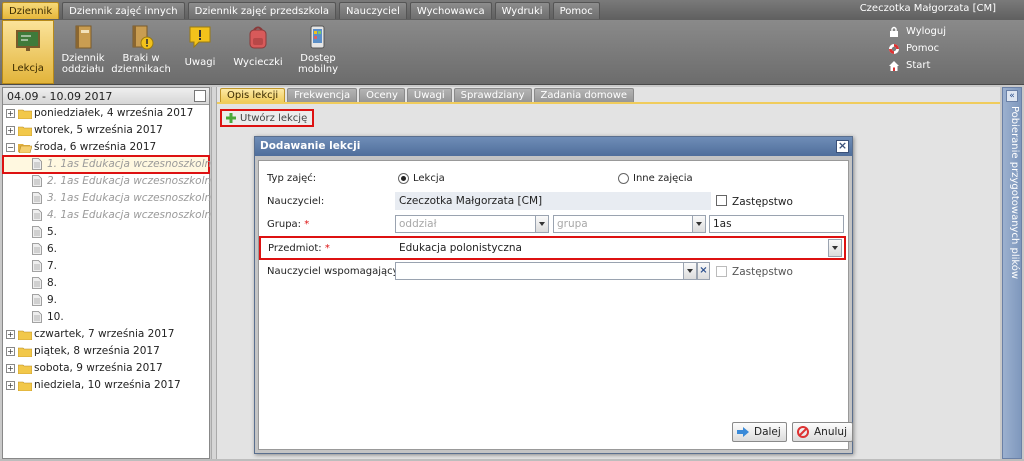 This screenshot has width=1024, height=461. I want to click on lekcja-label: Lekcja, so click(28, 68).